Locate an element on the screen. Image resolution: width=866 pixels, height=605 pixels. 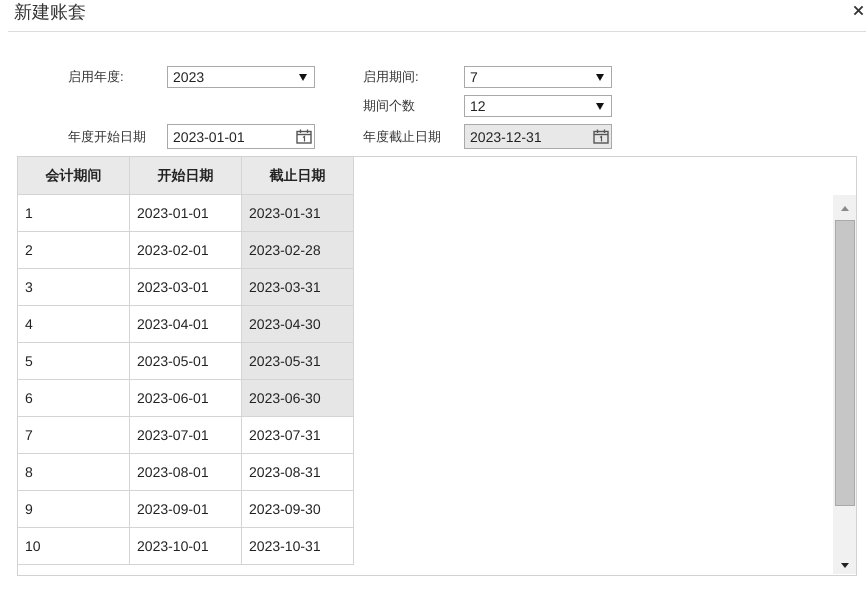
table-cell: 10 is located at coordinates (74, 546).